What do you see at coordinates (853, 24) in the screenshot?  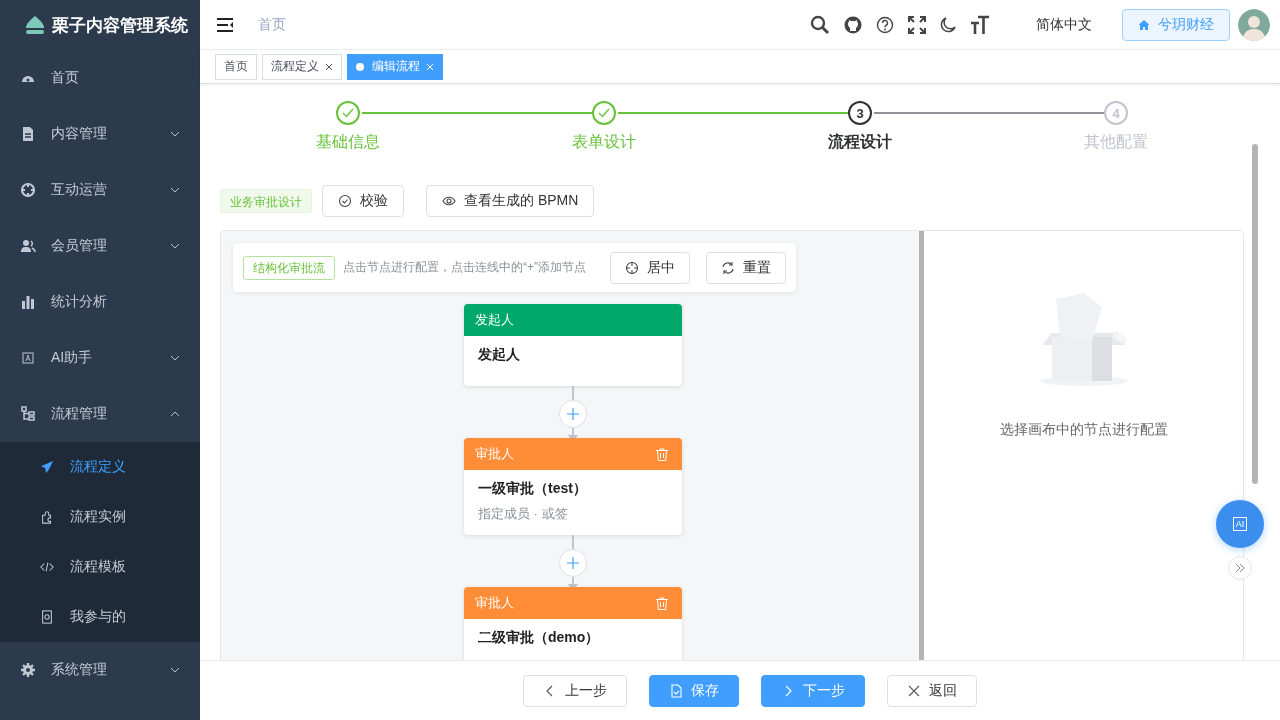 I see `github-icon` at bounding box center [853, 24].